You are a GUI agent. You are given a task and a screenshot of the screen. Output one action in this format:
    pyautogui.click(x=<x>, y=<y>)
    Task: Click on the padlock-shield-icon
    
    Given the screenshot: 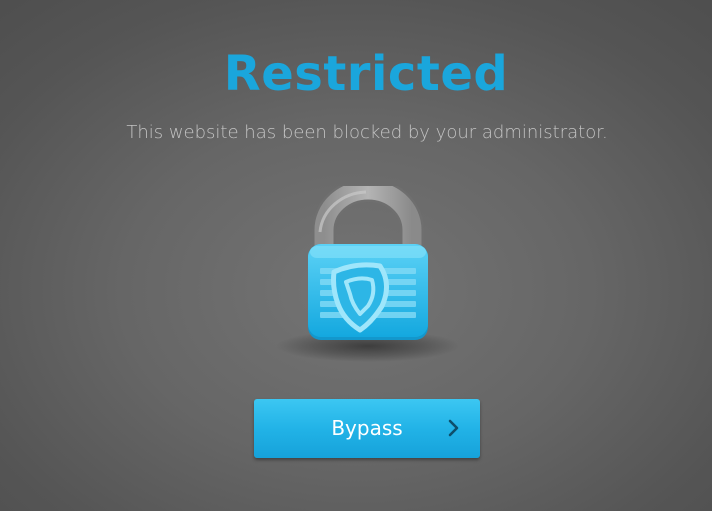 What is the action you would take?
    pyautogui.click(x=368, y=272)
    